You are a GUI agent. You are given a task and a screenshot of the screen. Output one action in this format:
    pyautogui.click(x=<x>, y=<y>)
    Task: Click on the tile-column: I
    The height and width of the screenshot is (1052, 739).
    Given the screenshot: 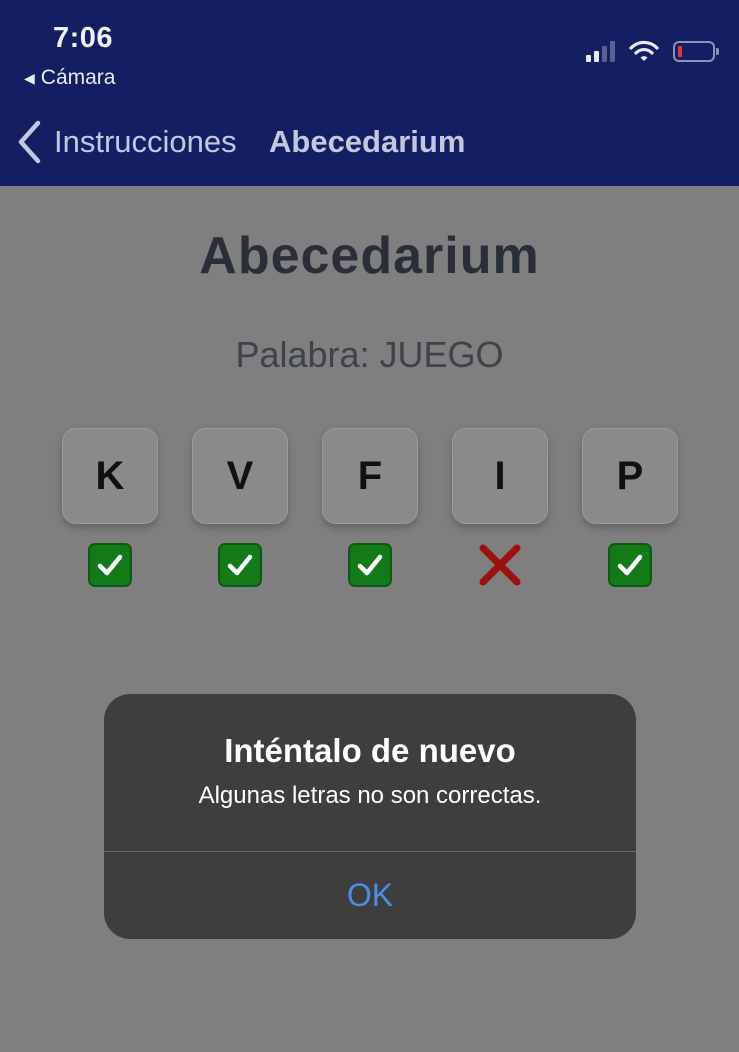 What is the action you would take?
    pyautogui.click(x=500, y=507)
    